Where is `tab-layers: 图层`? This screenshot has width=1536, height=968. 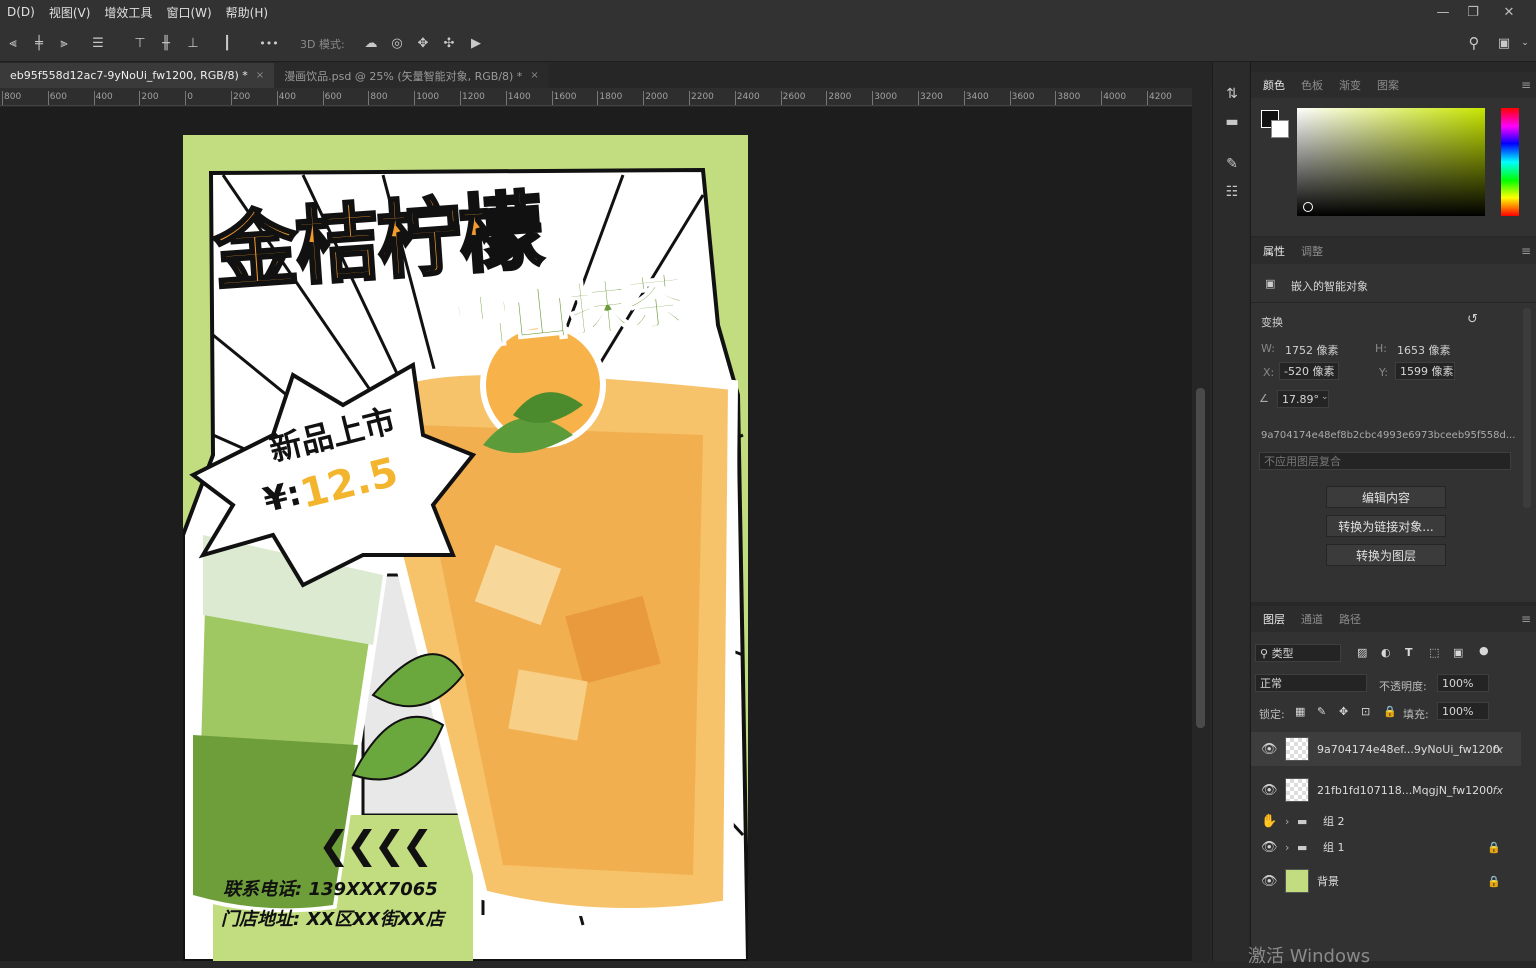 tab-layers: 图层 is located at coordinates (1274, 619).